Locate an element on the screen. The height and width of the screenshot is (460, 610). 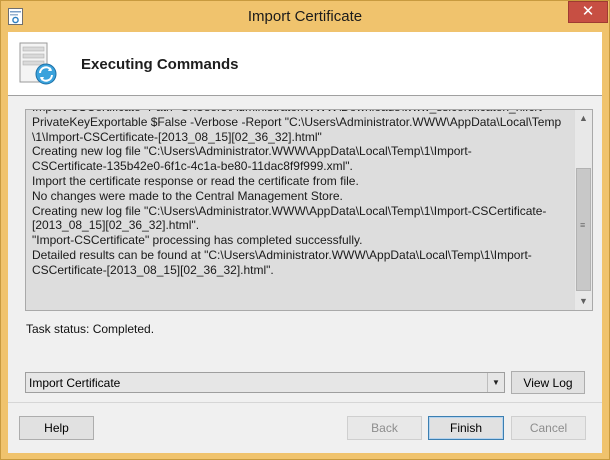
footer-divider is located at coordinates (305, 402).